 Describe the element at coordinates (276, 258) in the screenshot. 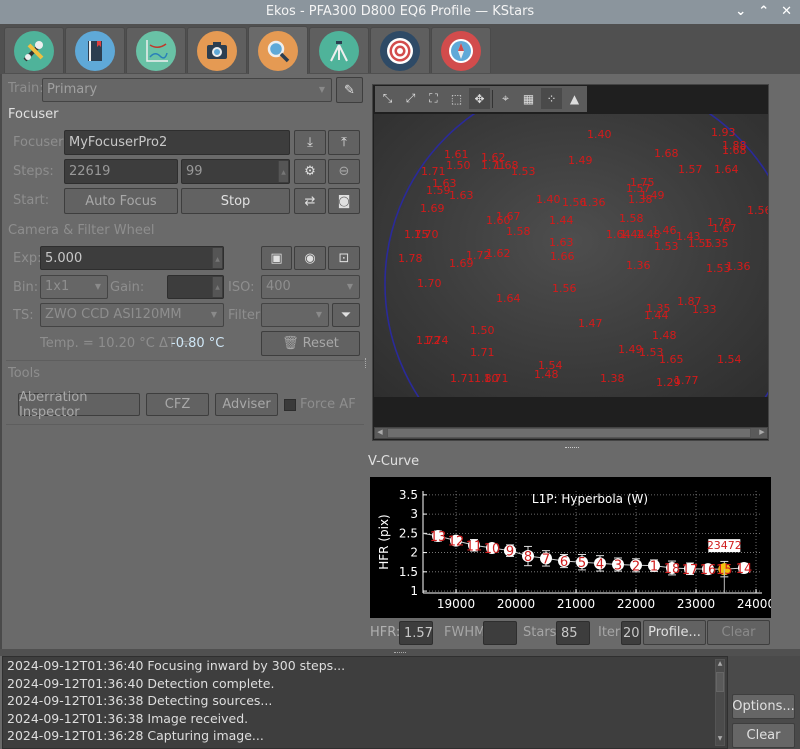

I see `toggle-subframe-button: ▣` at that location.